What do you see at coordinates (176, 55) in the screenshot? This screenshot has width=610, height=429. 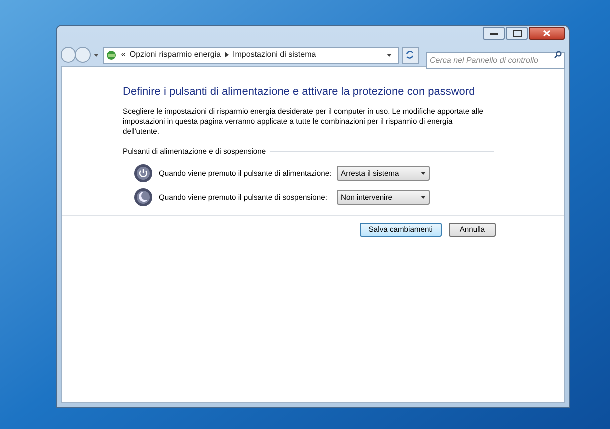 I see `breadcrumb: Opzioni risparmio energia` at bounding box center [176, 55].